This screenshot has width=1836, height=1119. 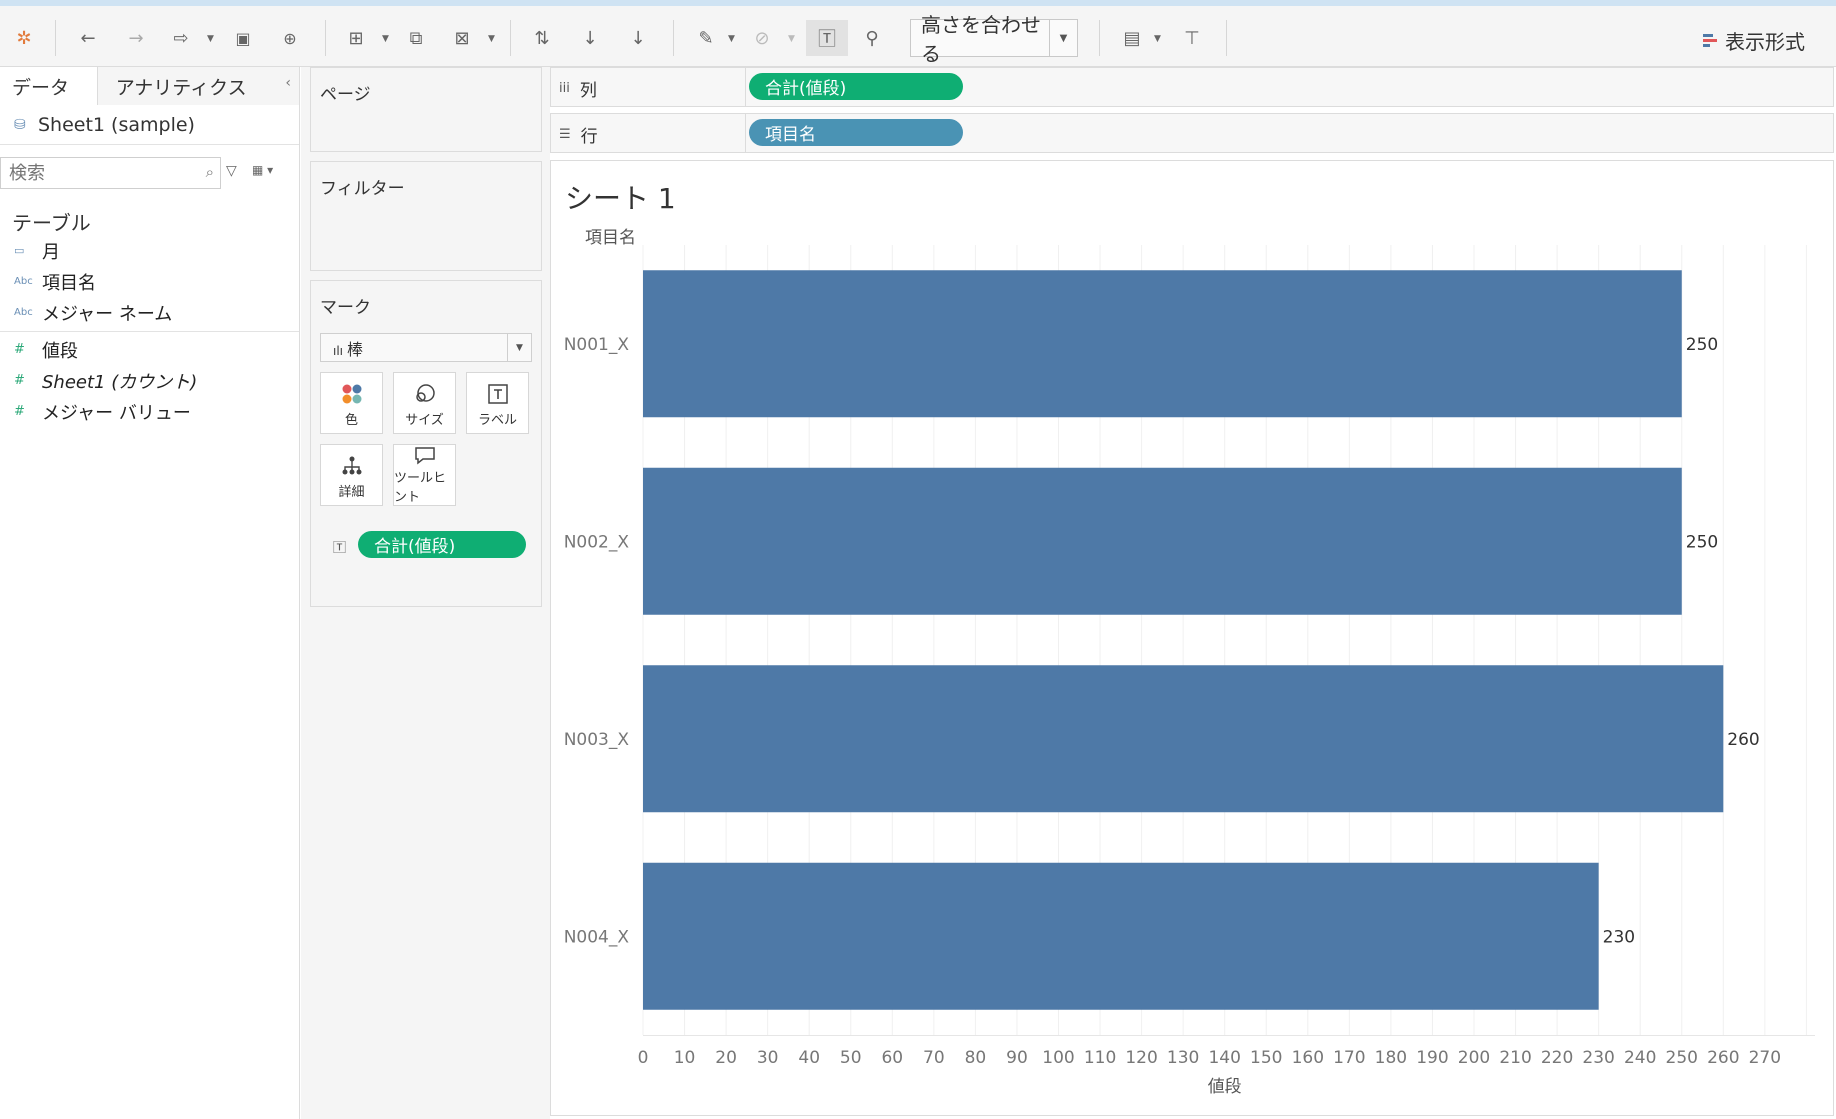 What do you see at coordinates (426, 347) in the screenshot?
I see `mark-type-select: ılı 棒 ▼` at bounding box center [426, 347].